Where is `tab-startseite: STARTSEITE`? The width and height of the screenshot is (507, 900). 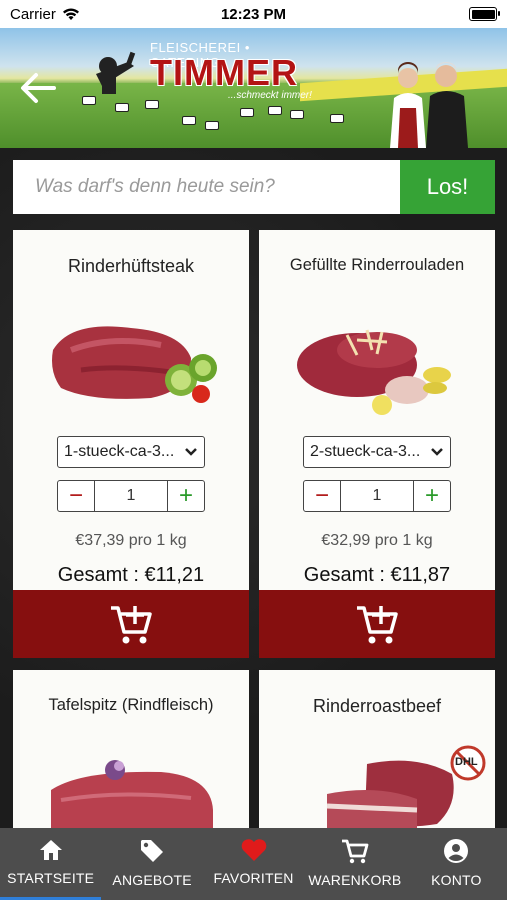
tab-startseite: STARTSEITE is located at coordinates (51, 864).